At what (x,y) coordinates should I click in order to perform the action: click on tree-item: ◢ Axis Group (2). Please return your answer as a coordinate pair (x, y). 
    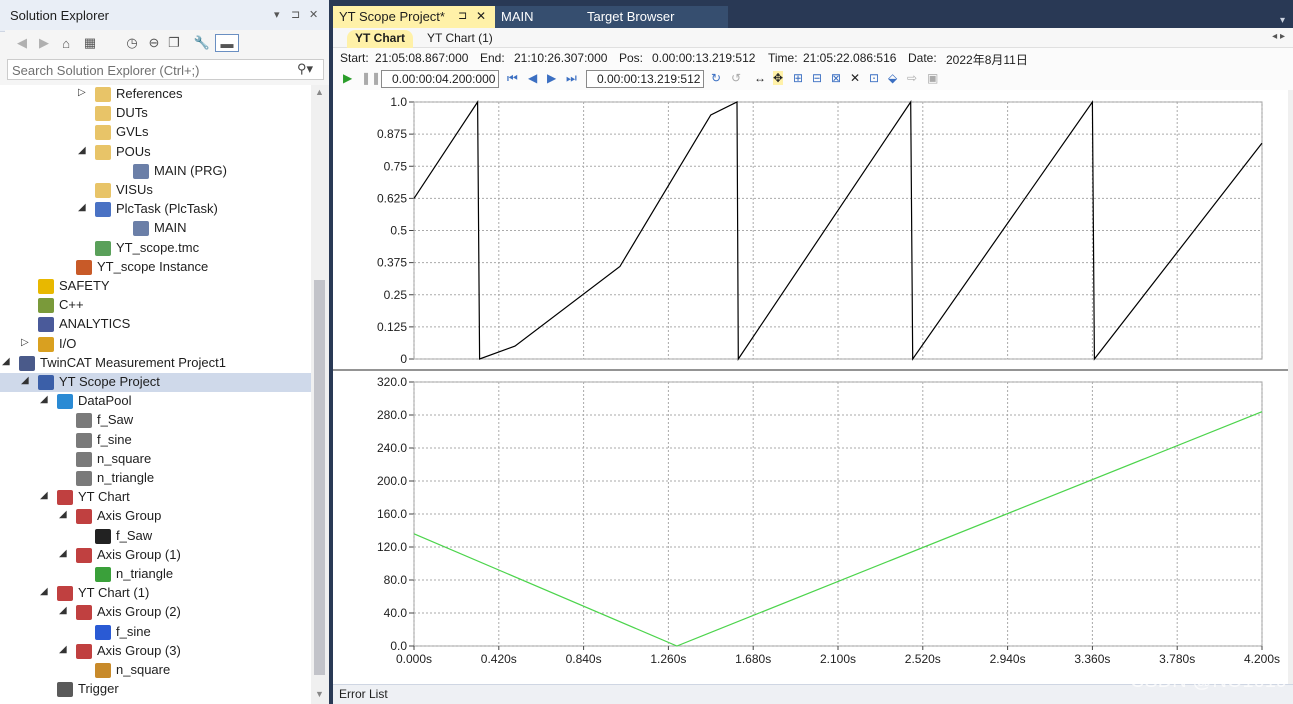
    Looking at the image, I should click on (155, 612).